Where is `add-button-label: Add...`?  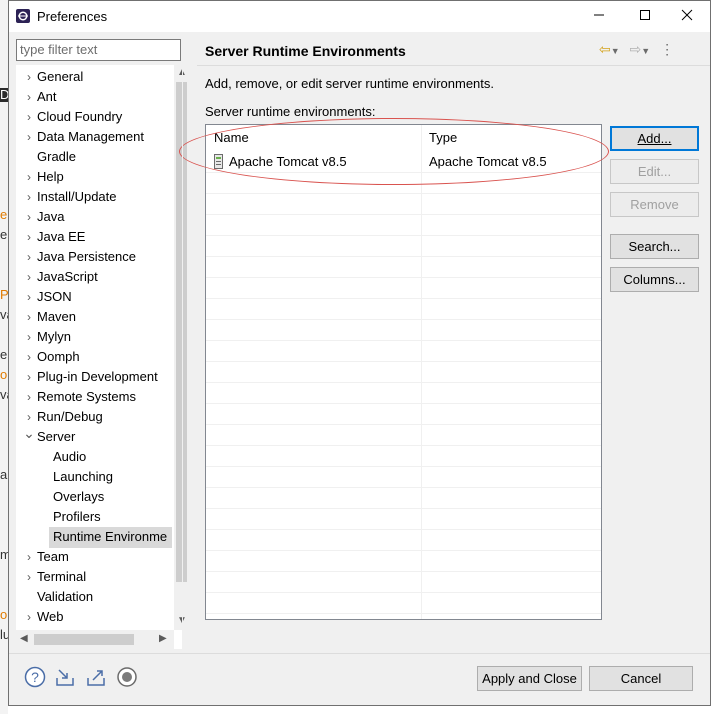 add-button-label: Add... is located at coordinates (654, 138).